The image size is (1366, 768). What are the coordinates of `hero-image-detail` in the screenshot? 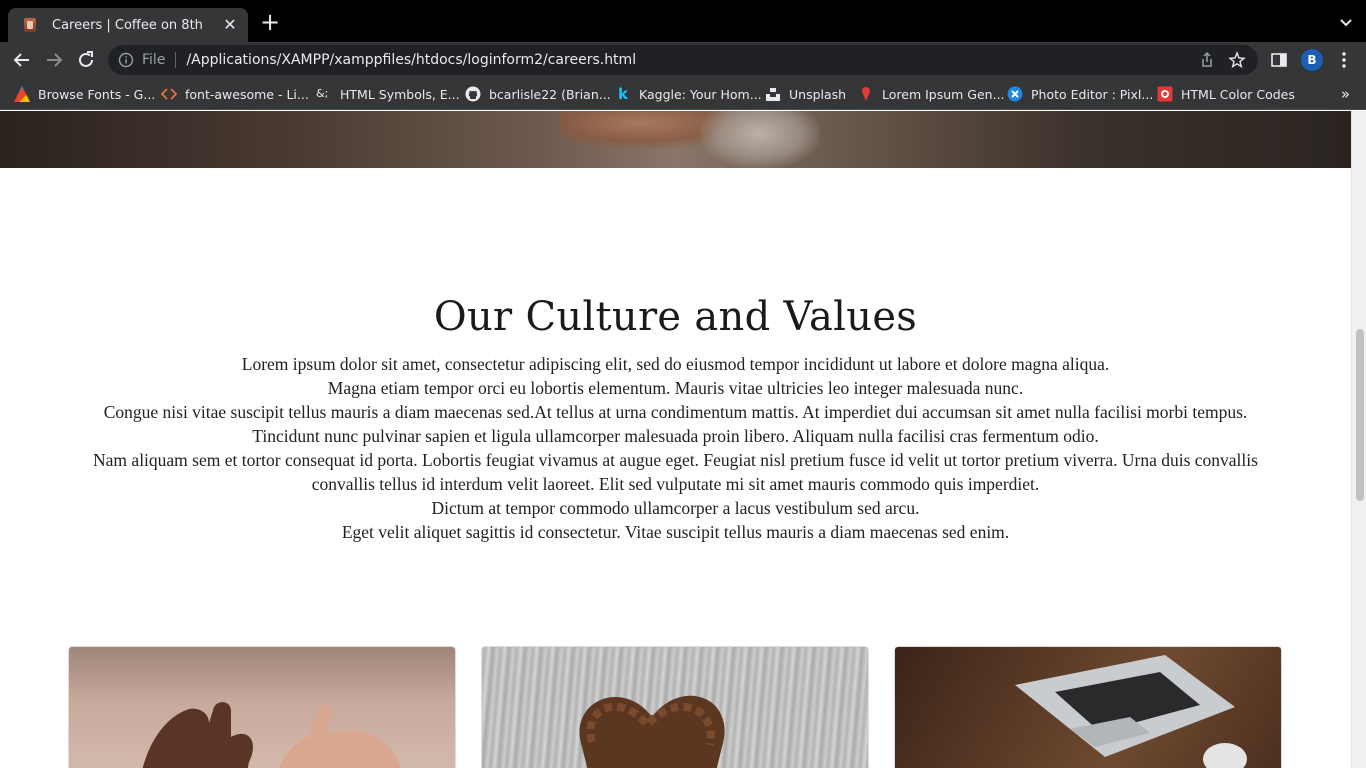 It's located at (760, 139).